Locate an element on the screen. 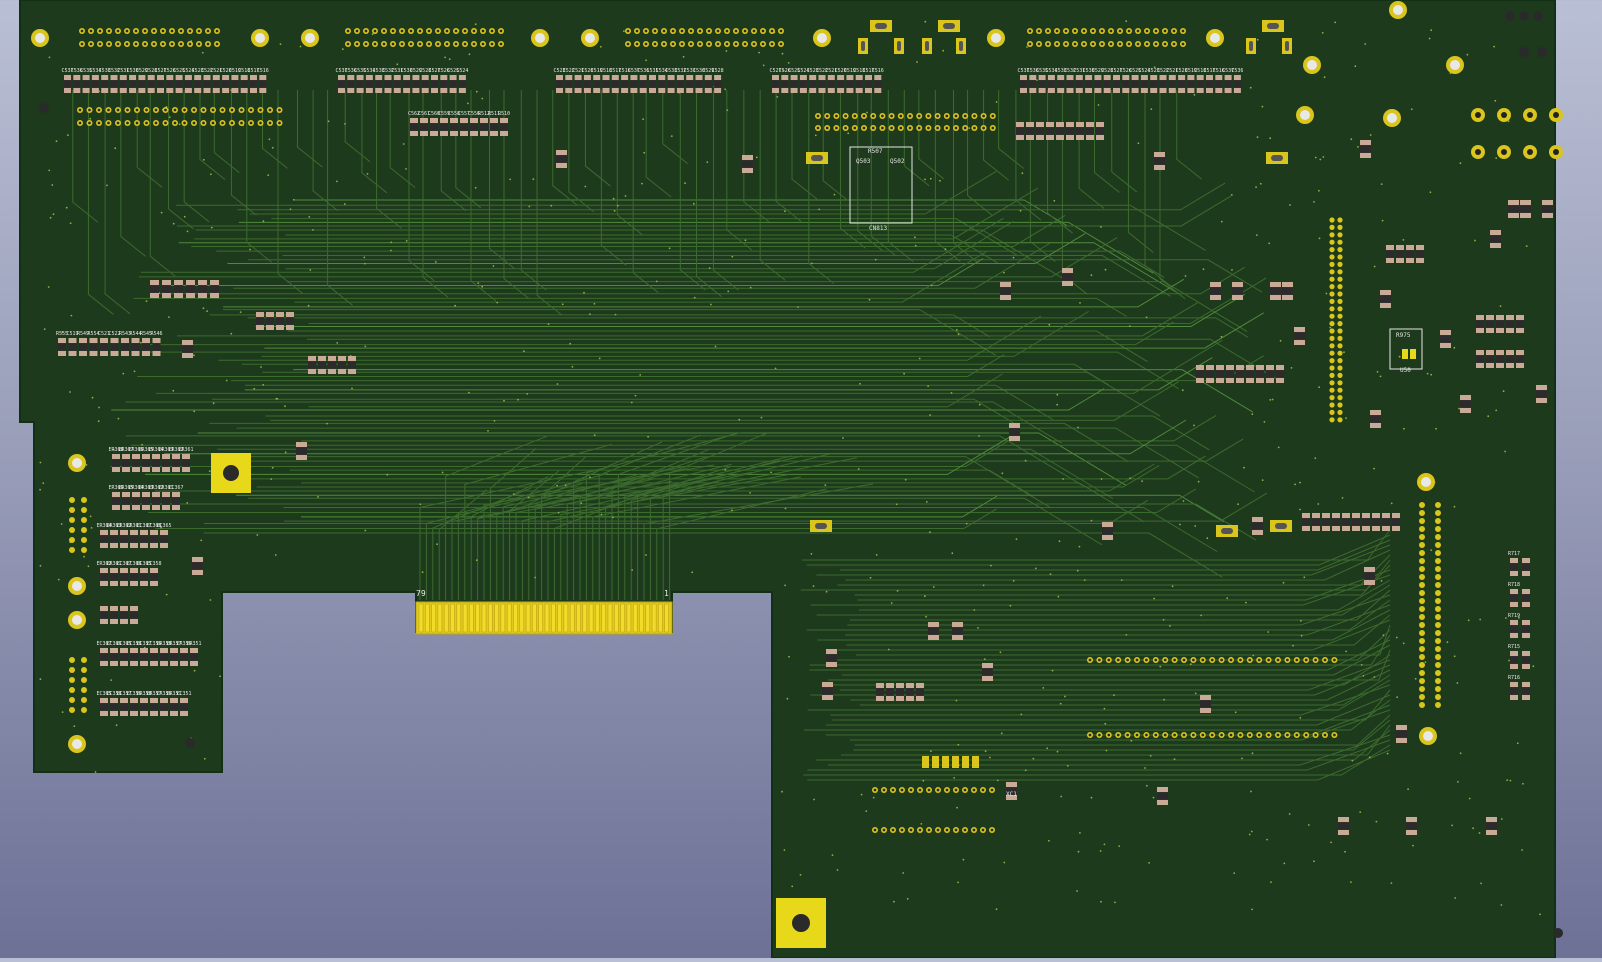 The image size is (1602, 962). silk-label: R510 is located at coordinates (504, 114).